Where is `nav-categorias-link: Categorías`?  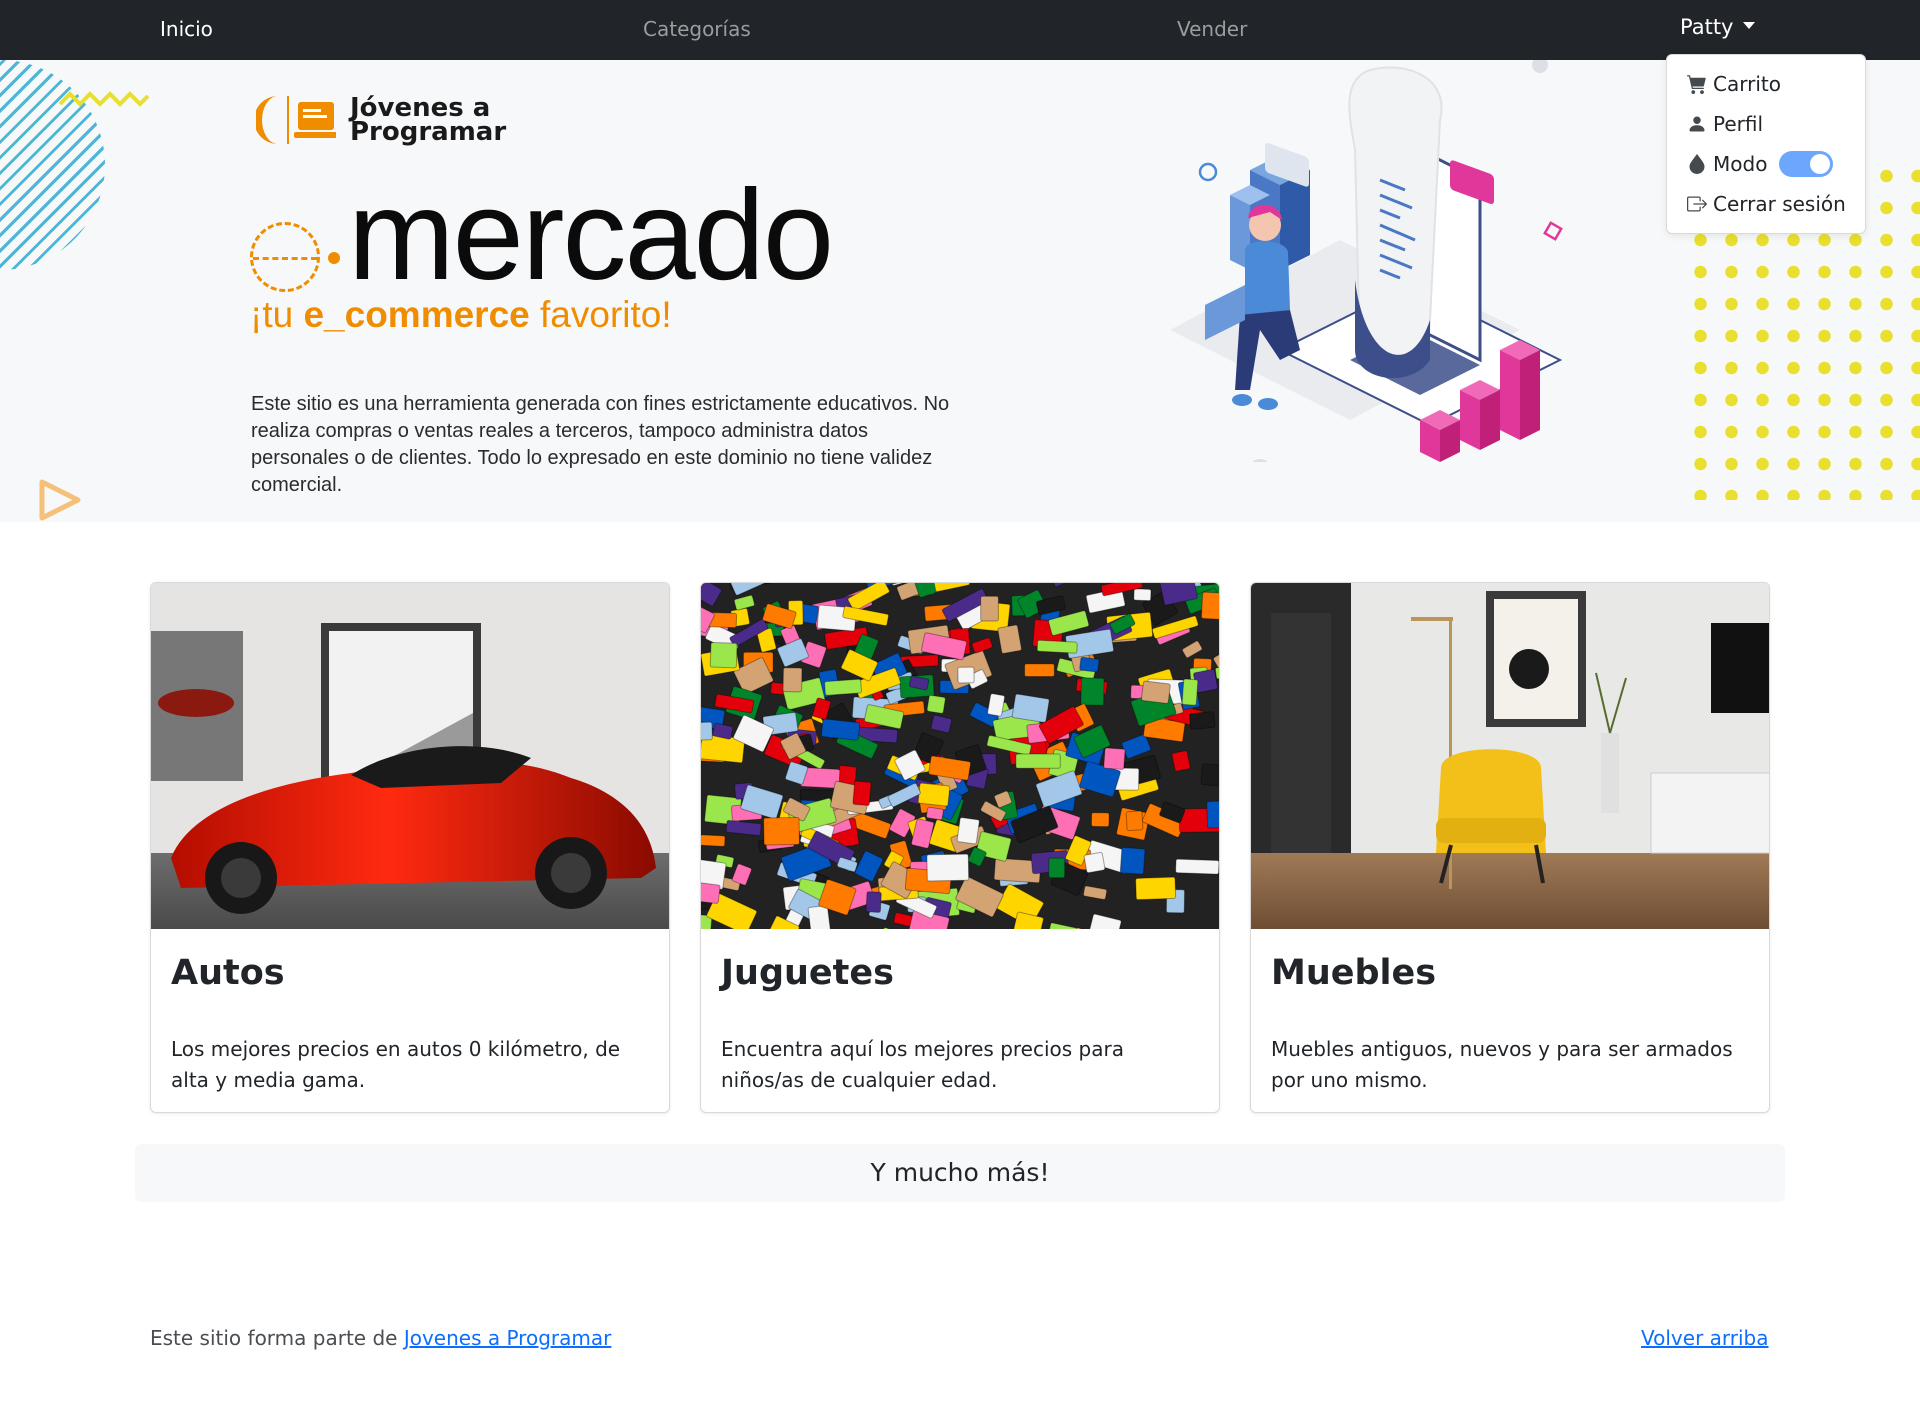 nav-categorias-link: Categorías is located at coordinates (697, 29).